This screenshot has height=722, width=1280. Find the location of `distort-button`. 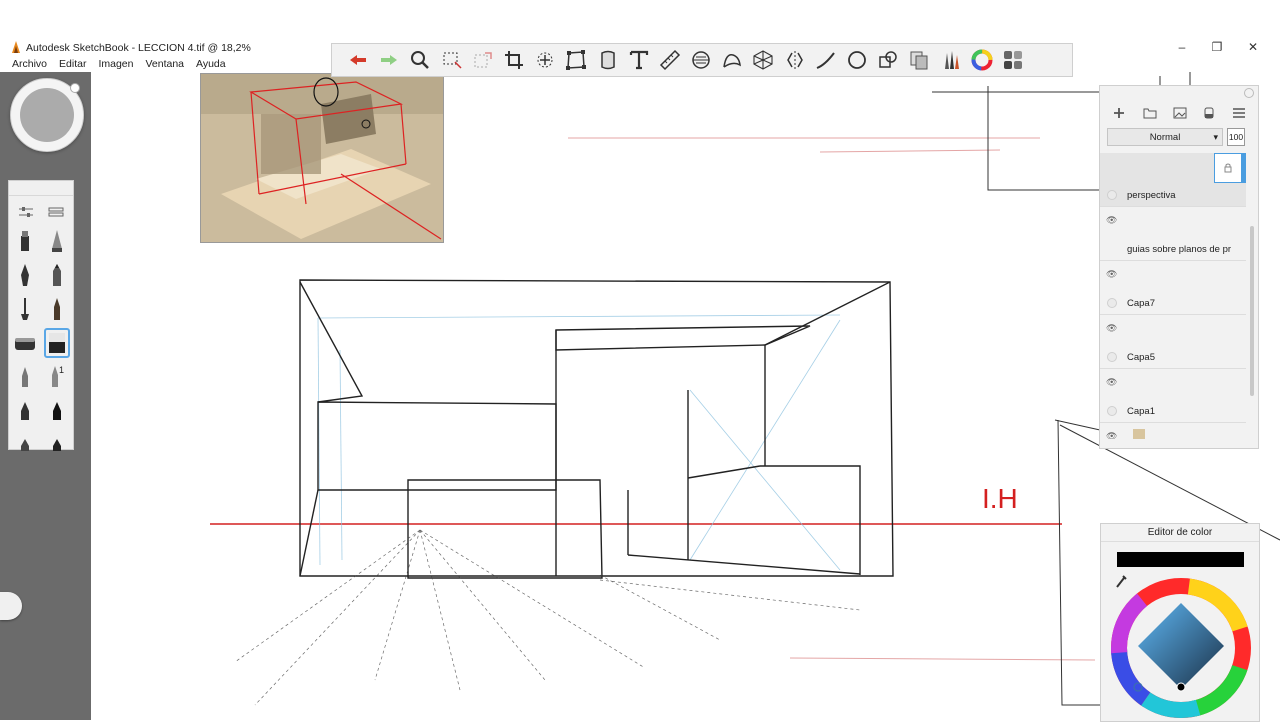

distort-button is located at coordinates (576, 60).